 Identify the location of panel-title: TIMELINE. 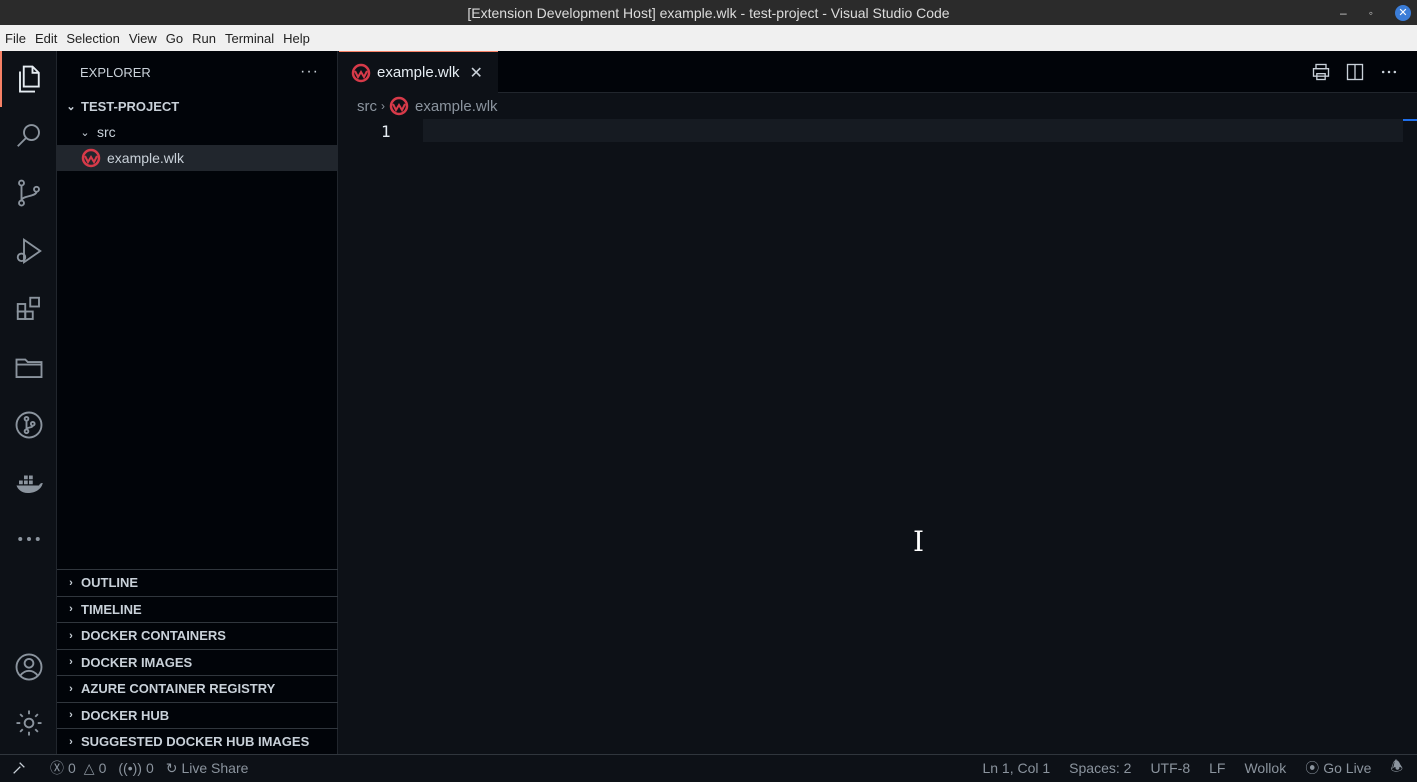
(111, 609).